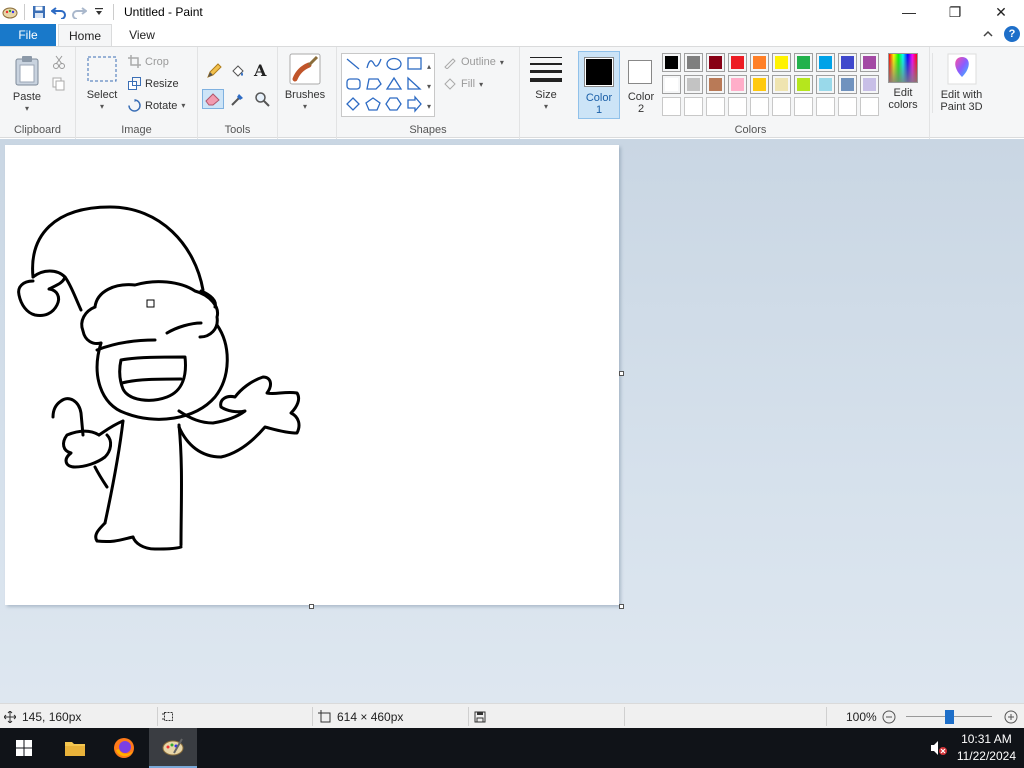 This screenshot has height=768, width=1024. What do you see at coordinates (27, 85) in the screenshot?
I see `paste-button: Paste ▾` at bounding box center [27, 85].